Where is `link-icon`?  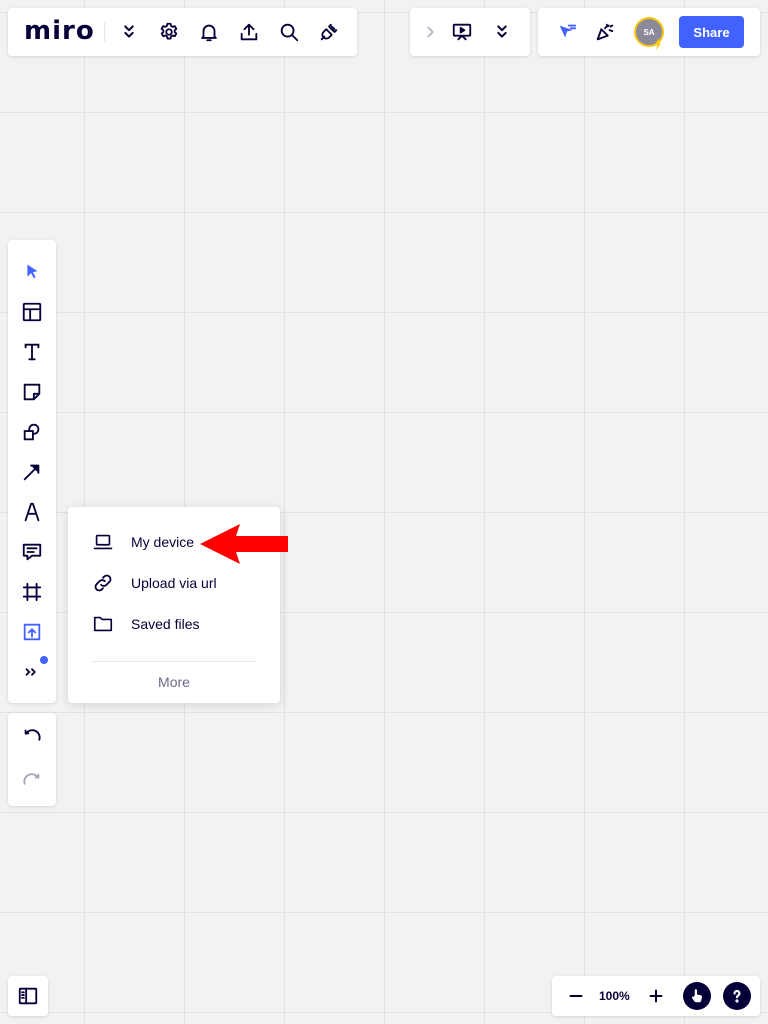 link-icon is located at coordinates (103, 583).